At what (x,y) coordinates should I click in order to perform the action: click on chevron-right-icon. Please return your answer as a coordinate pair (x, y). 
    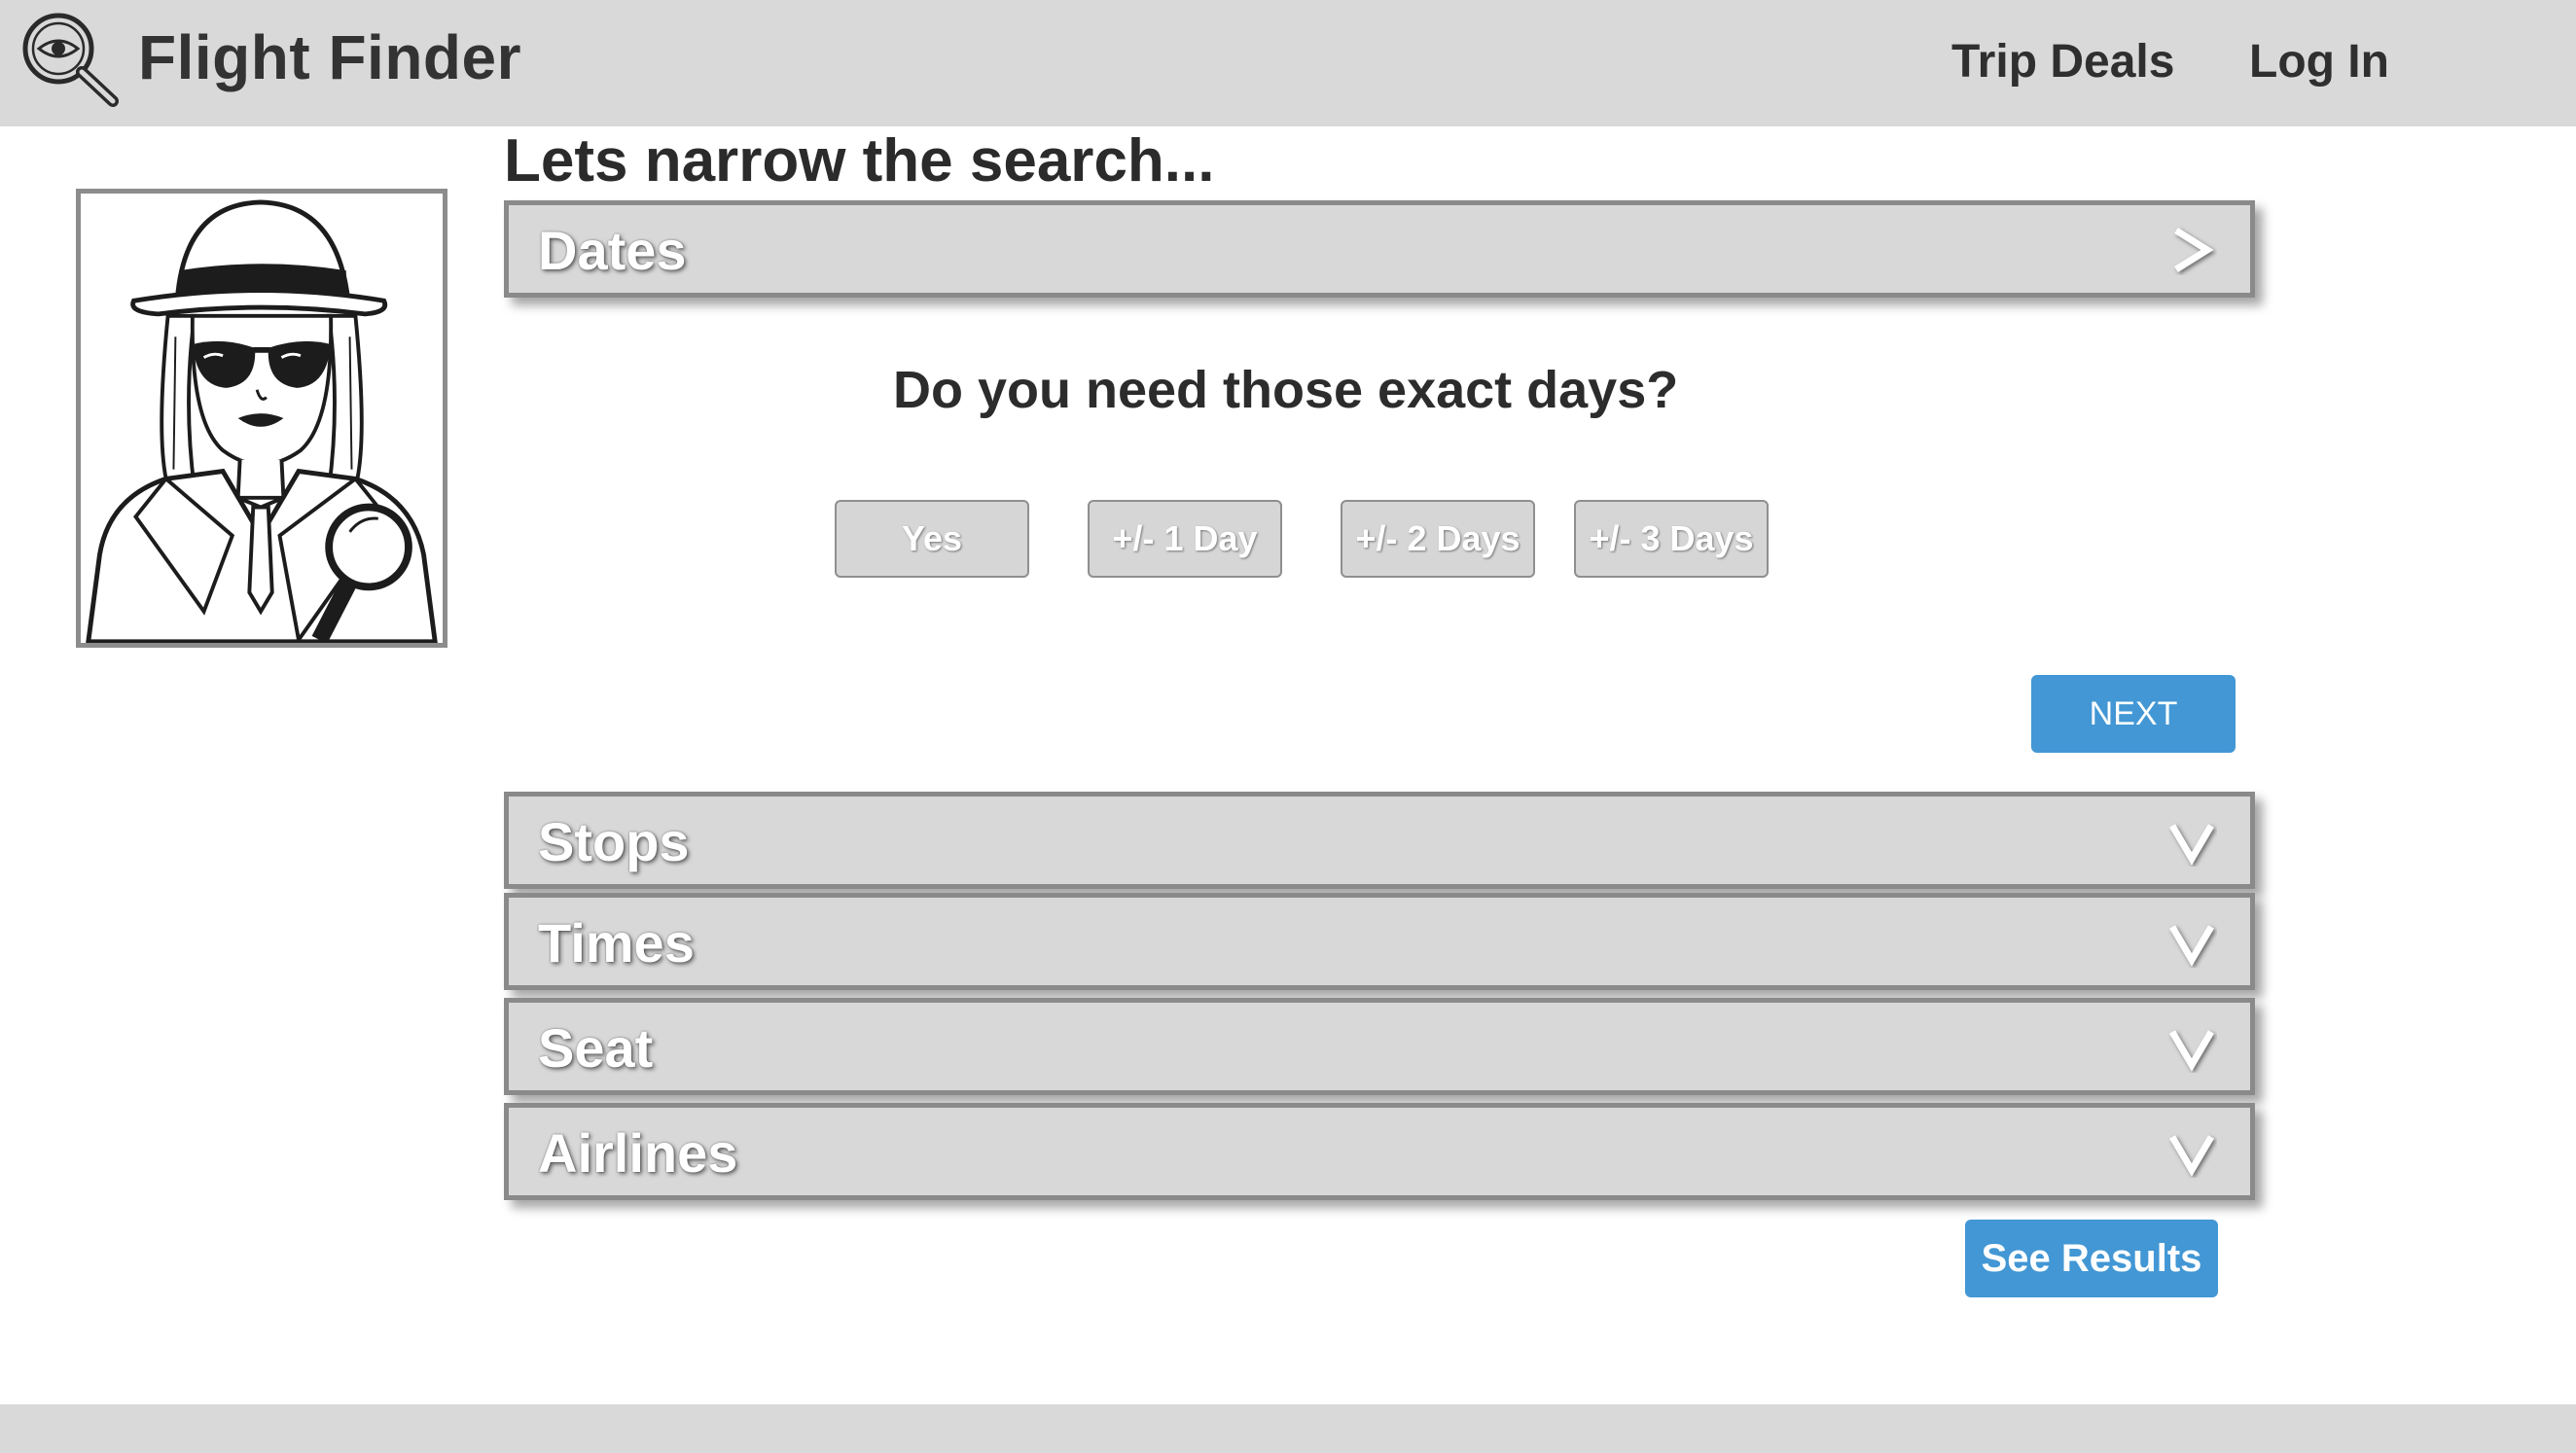
    Looking at the image, I should click on (2194, 250).